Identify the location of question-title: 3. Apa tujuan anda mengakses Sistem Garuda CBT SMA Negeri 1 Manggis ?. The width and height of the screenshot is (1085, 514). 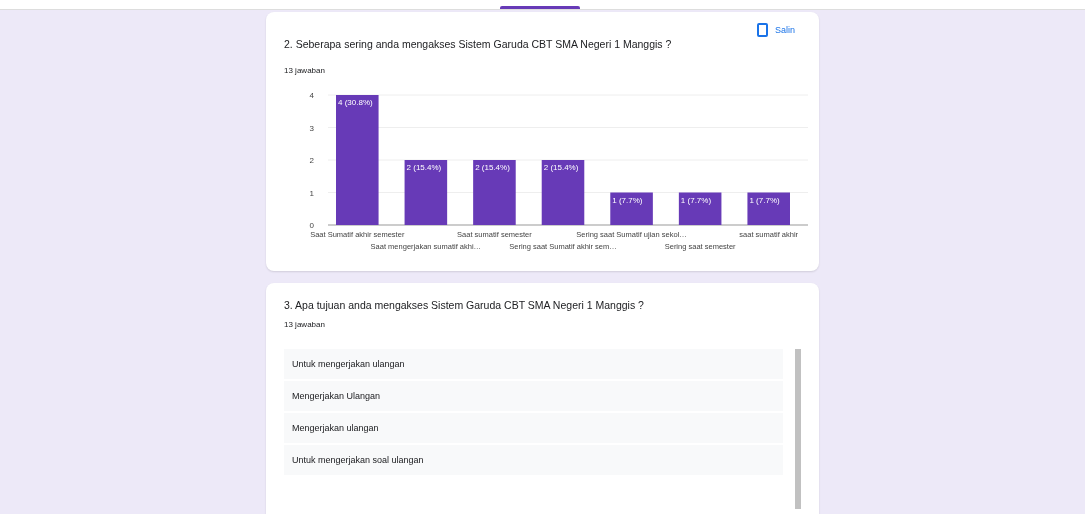
(464, 305).